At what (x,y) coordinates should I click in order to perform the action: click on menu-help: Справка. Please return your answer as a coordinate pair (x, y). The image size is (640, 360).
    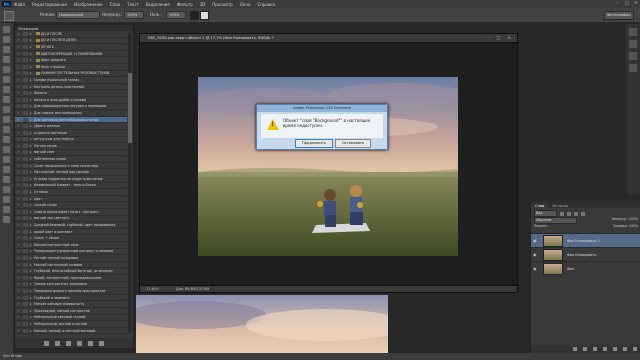
    Looking at the image, I should click on (266, 4).